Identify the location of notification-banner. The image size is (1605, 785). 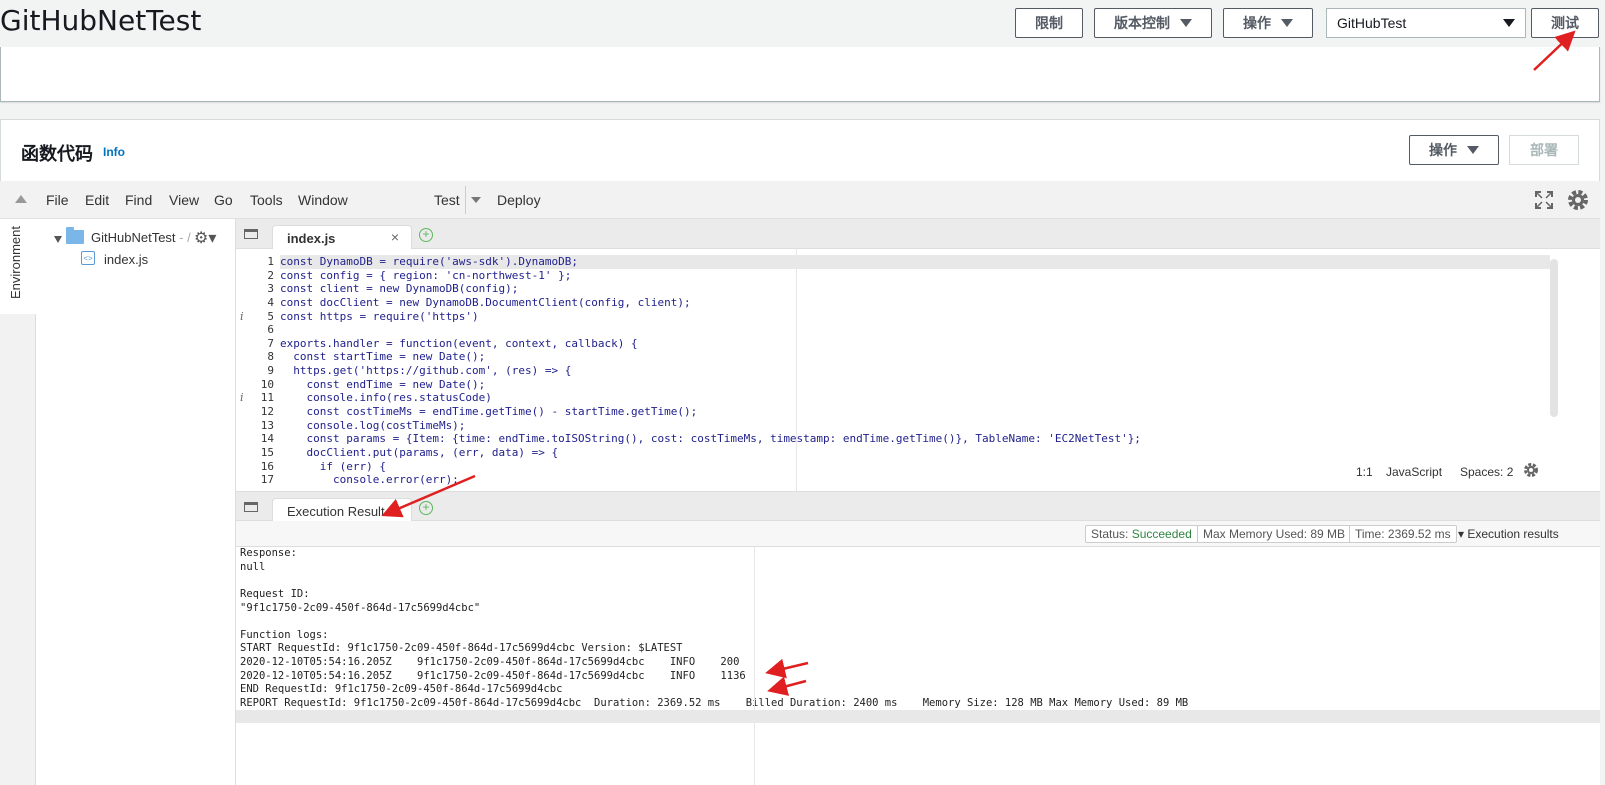
(800, 74).